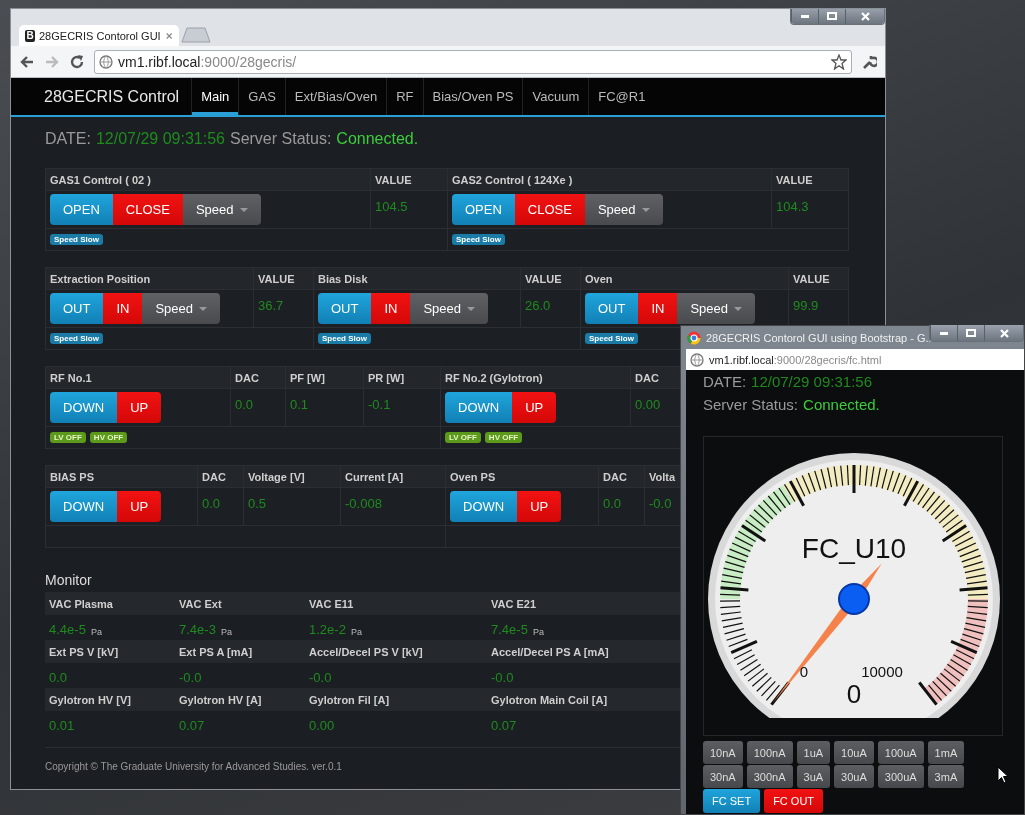  Describe the element at coordinates (417, 278) in the screenshot. I see `column-header: Bias Disk` at that location.